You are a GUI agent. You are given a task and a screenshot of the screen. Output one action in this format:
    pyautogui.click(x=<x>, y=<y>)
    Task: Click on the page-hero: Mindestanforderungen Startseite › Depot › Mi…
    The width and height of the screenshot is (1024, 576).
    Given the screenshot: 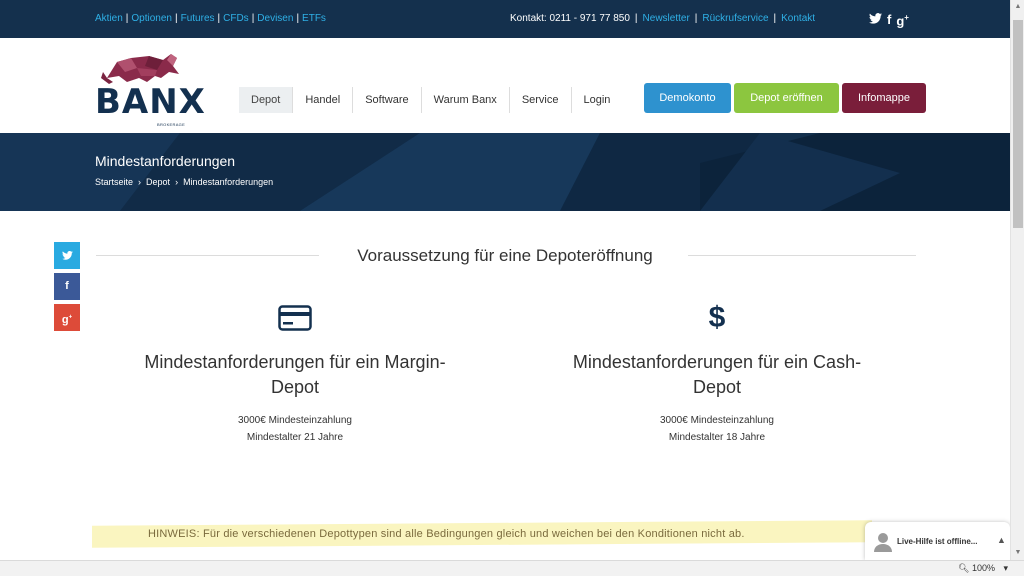 What is the action you would take?
    pyautogui.click(x=505, y=172)
    